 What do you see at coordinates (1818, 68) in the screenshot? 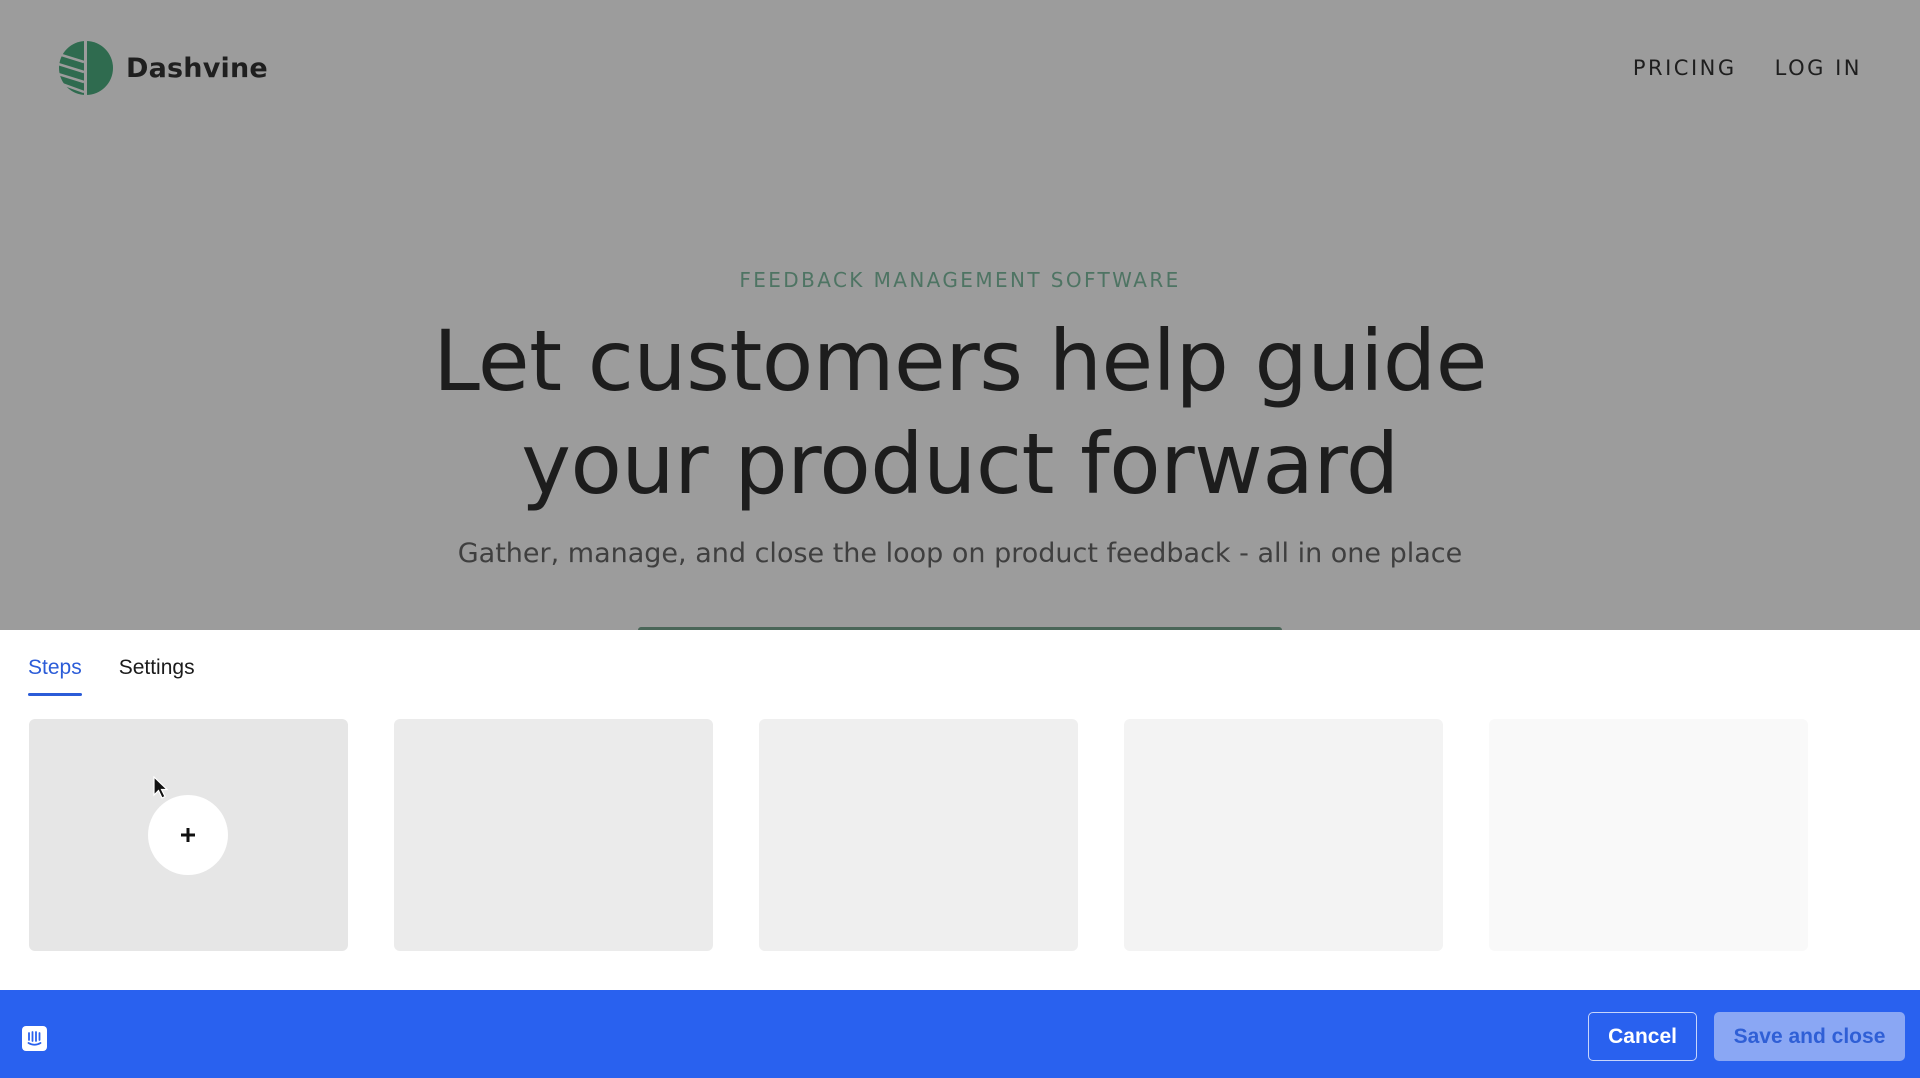
I see `nav-login-link: LOG IN` at bounding box center [1818, 68].